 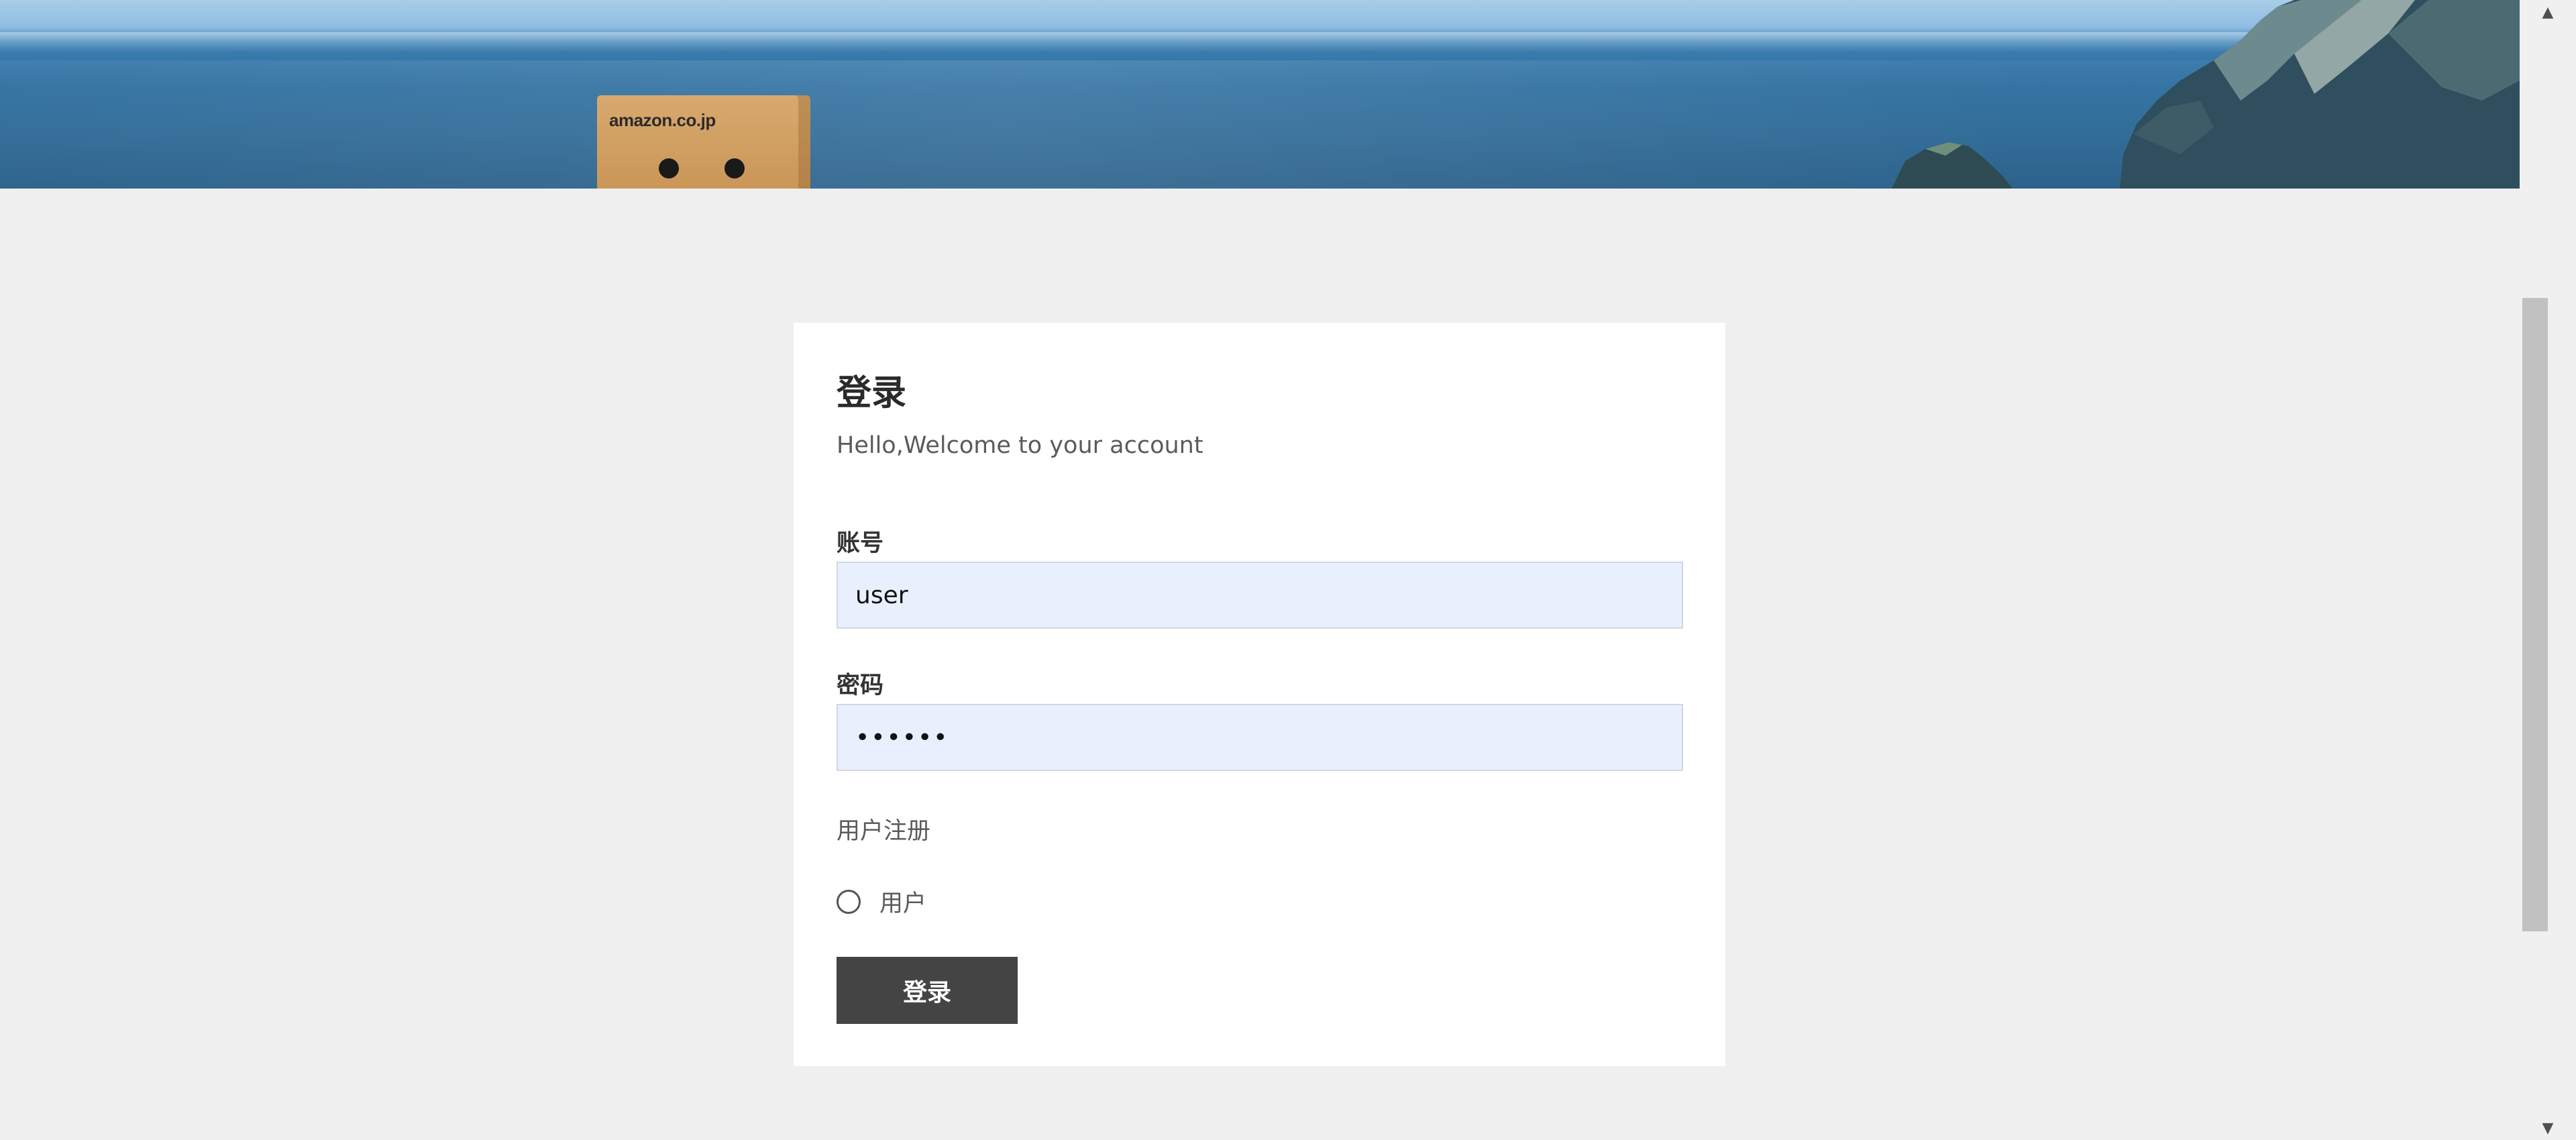 I want to click on page-title: 登录, so click(x=872, y=393).